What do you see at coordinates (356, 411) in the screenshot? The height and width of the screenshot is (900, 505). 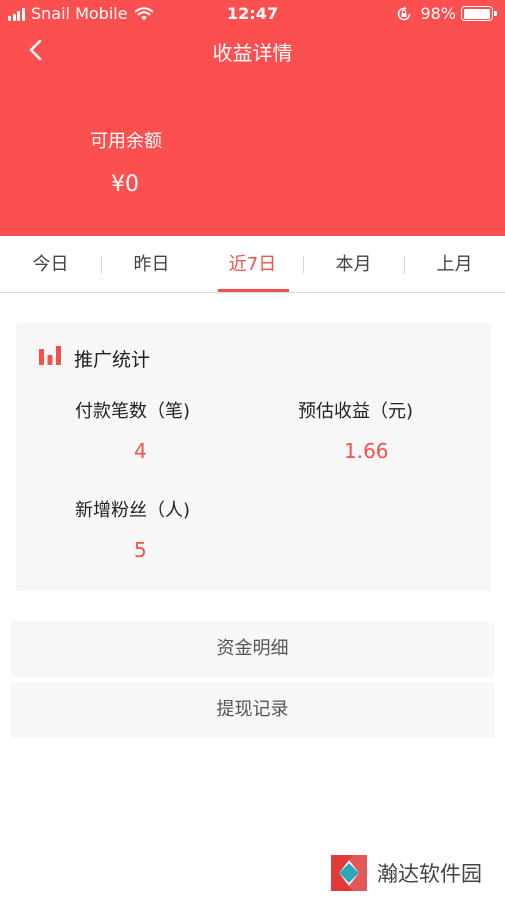 I see `estimated-earnings-label: 预估收益（元)` at bounding box center [356, 411].